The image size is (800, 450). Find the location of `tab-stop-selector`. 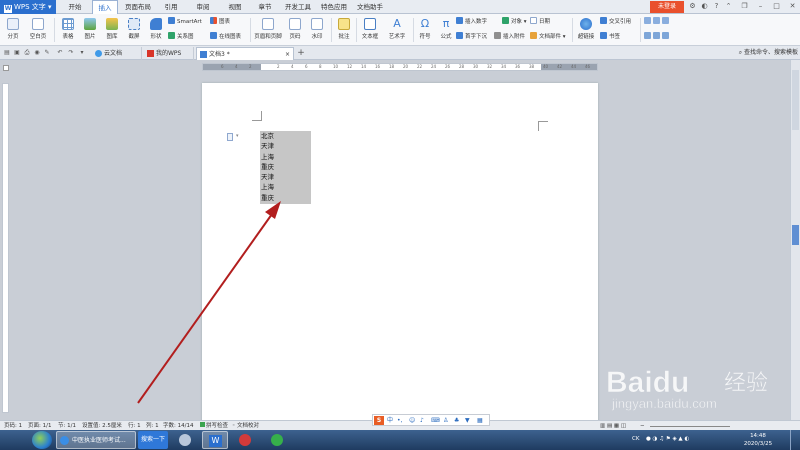

tab-stop-selector is located at coordinates (6, 68).